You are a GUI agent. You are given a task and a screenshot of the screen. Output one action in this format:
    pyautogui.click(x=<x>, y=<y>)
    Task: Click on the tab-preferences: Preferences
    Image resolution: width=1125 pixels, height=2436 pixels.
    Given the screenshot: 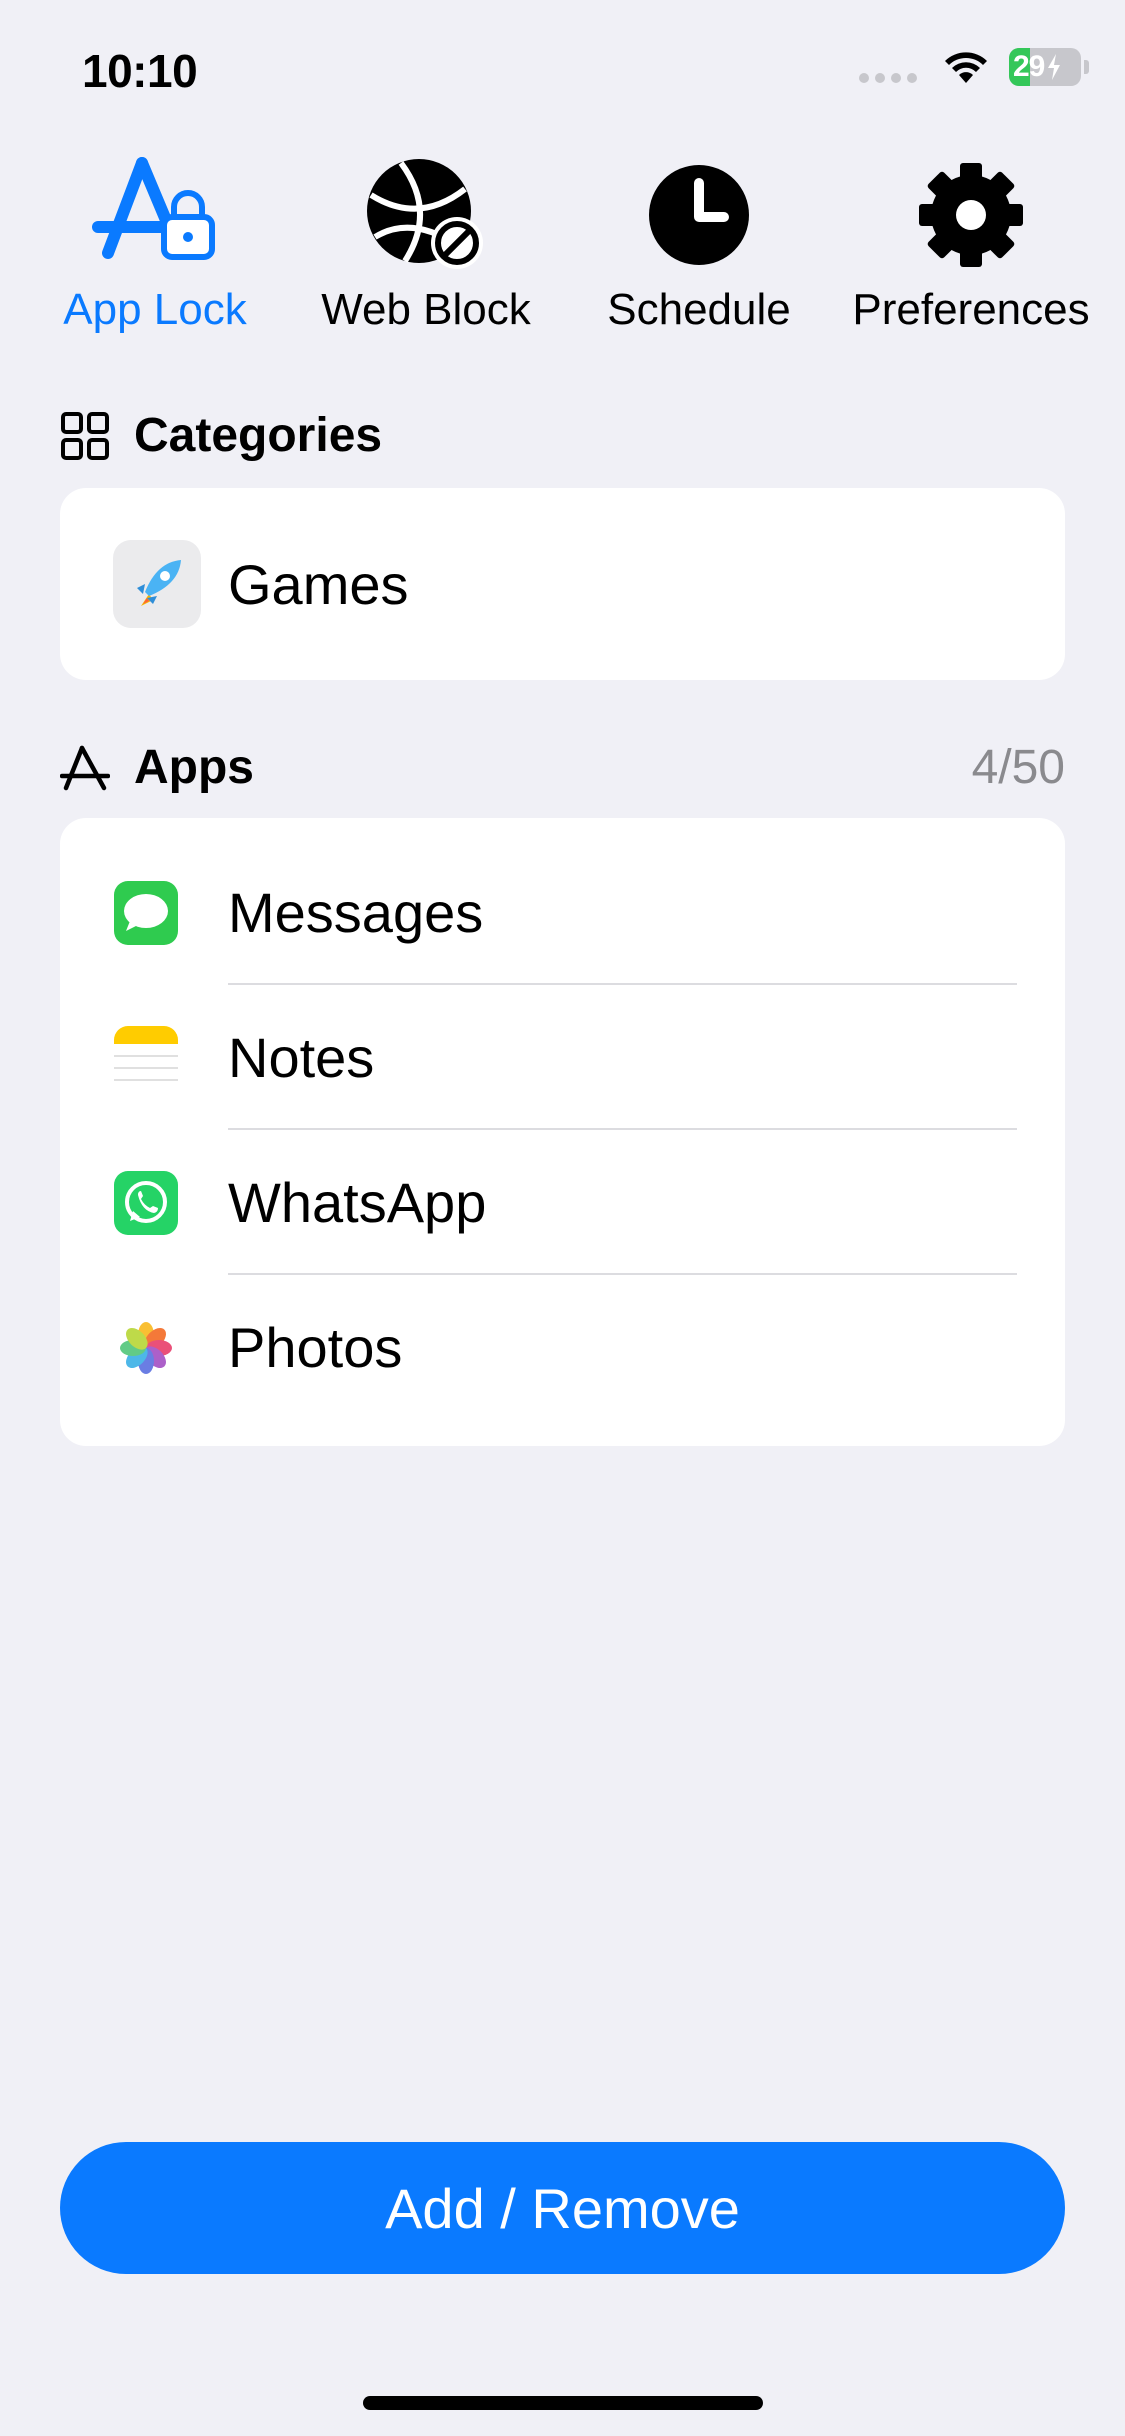 What is the action you would take?
    pyautogui.click(x=971, y=245)
    